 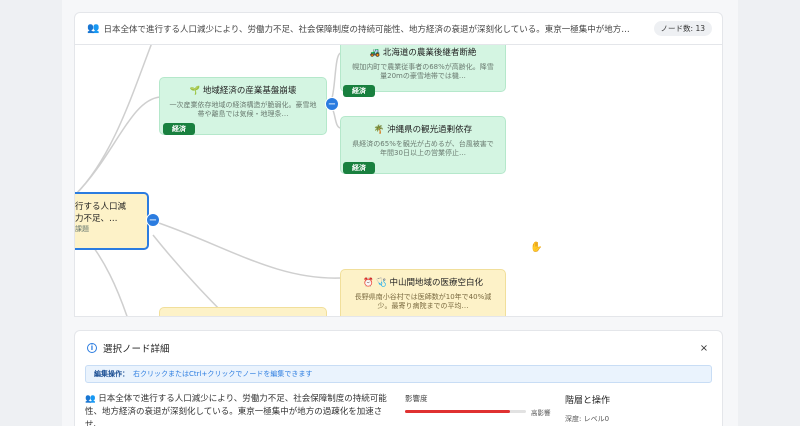 What do you see at coordinates (92, 348) in the screenshot?
I see `info-icon: i` at bounding box center [92, 348].